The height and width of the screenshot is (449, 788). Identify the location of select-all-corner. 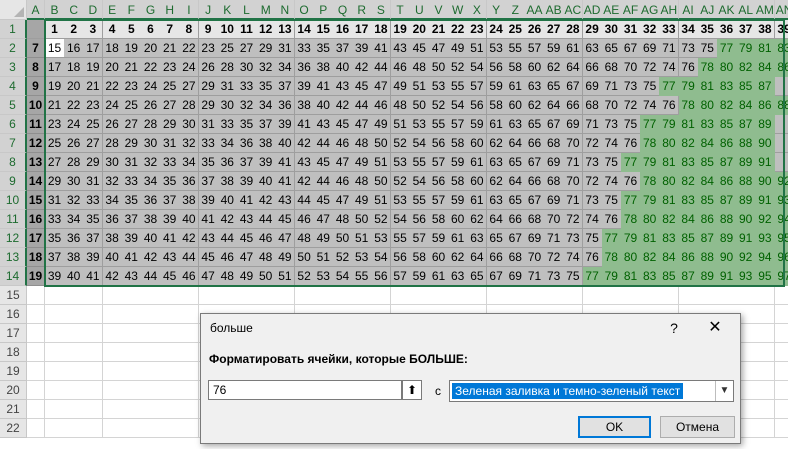
(13, 10).